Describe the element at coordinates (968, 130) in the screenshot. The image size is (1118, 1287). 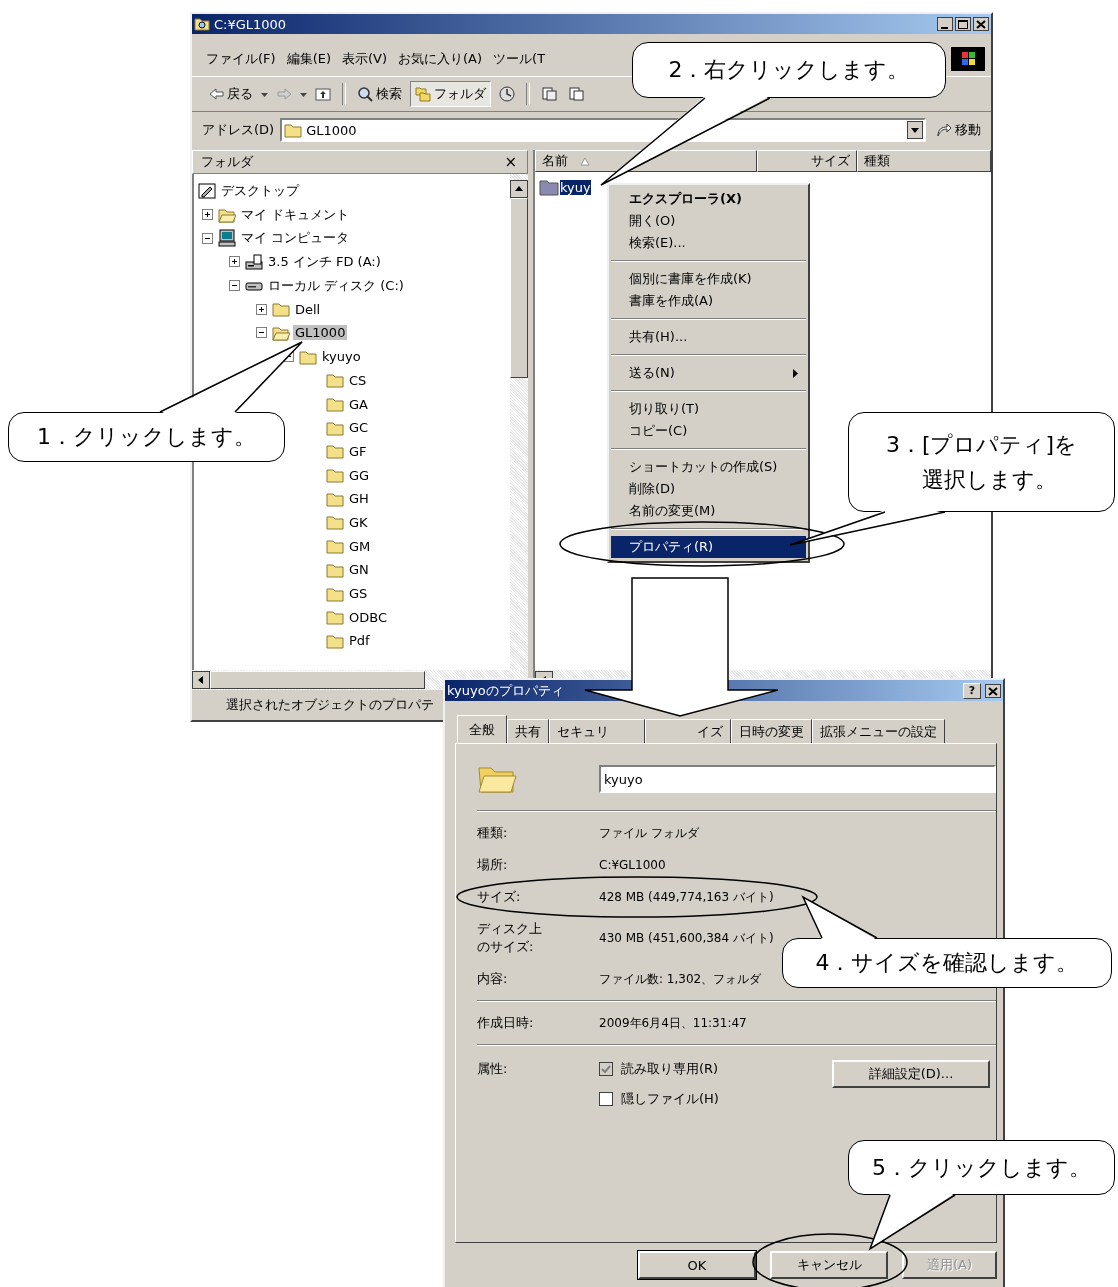
I see `go-label: 移動` at that location.